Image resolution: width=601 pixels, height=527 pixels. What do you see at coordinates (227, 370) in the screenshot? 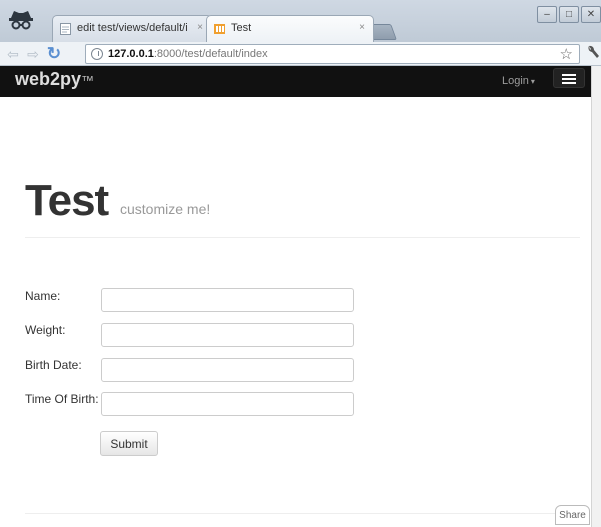
I see `birth-date-field` at bounding box center [227, 370].